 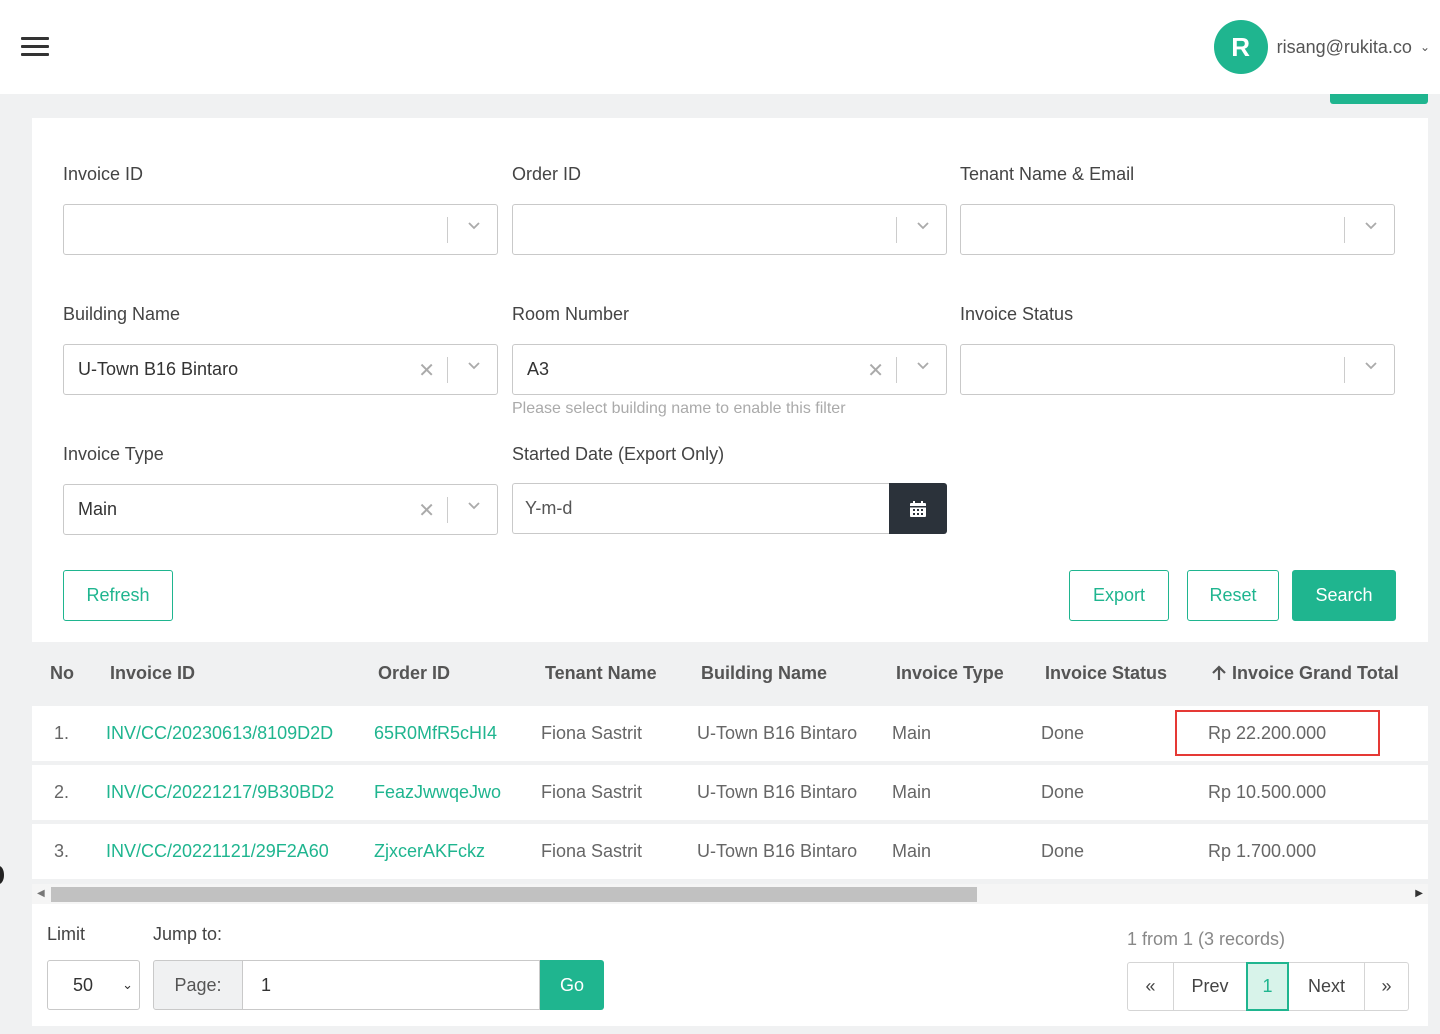 I want to click on calendar-button, so click(x=918, y=508).